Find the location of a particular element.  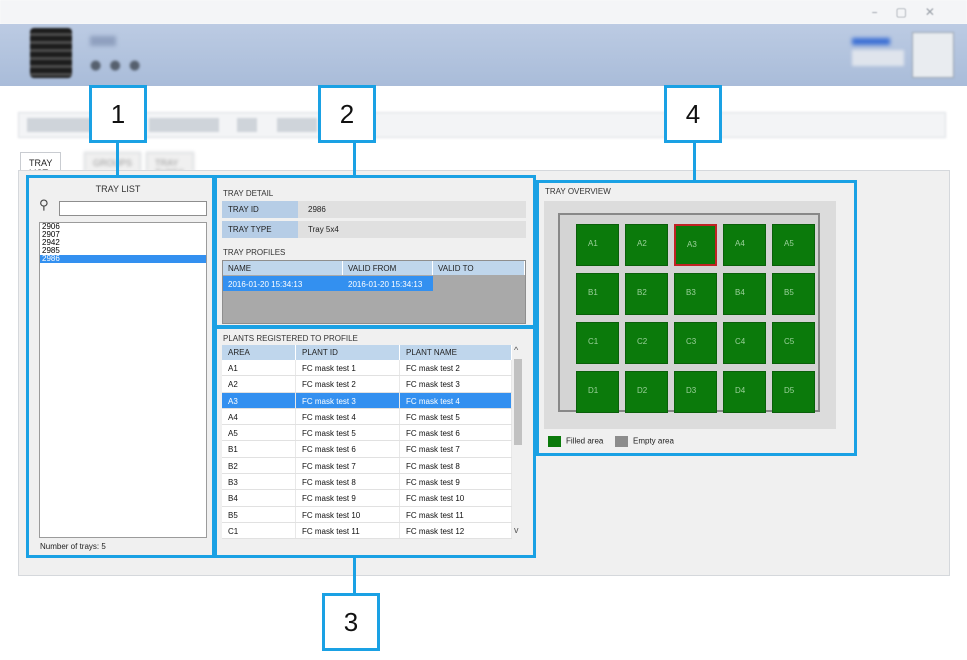

header-icons: ● ● ● is located at coordinates (116, 65).